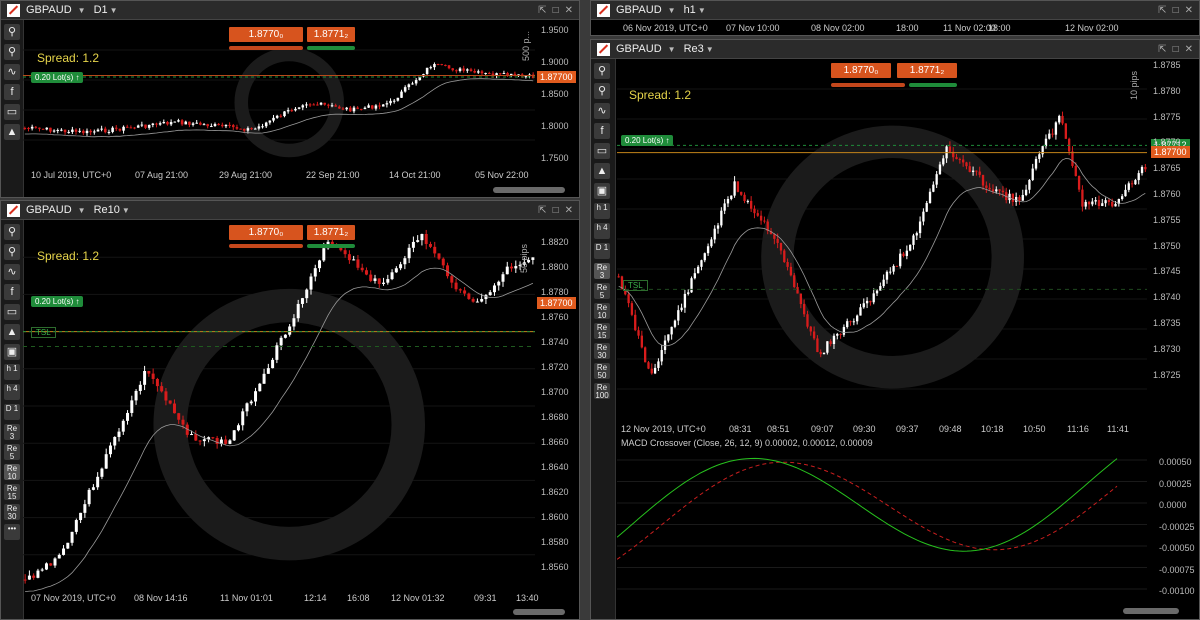 The height and width of the screenshot is (620, 1200). What do you see at coordinates (101, 10) in the screenshot?
I see `timeframe-selector: D1` at bounding box center [101, 10].